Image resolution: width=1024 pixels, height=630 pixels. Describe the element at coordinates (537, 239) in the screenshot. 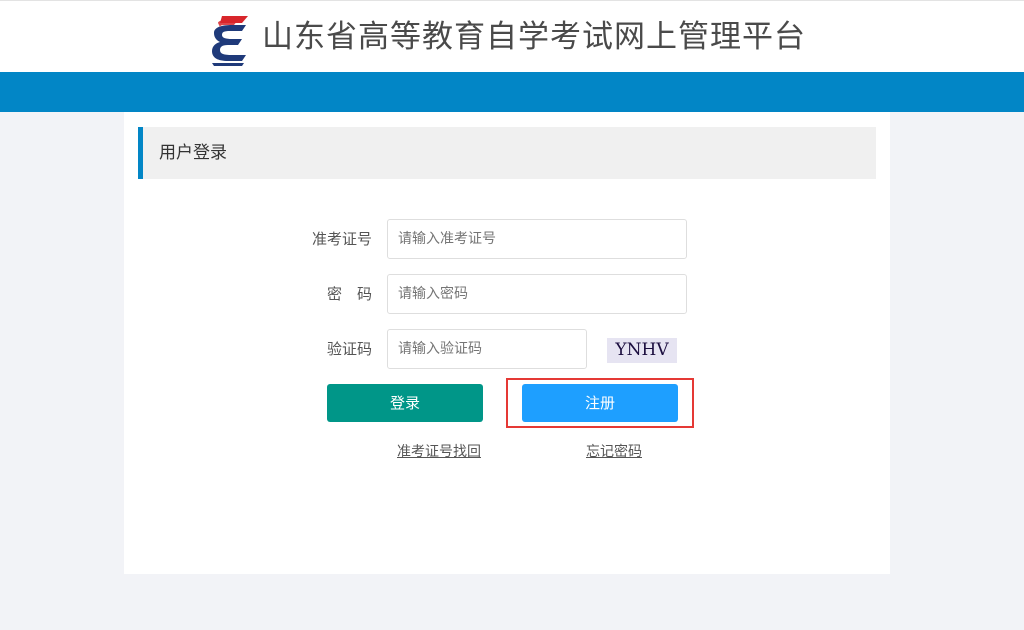

I see `exam-id-input` at that location.